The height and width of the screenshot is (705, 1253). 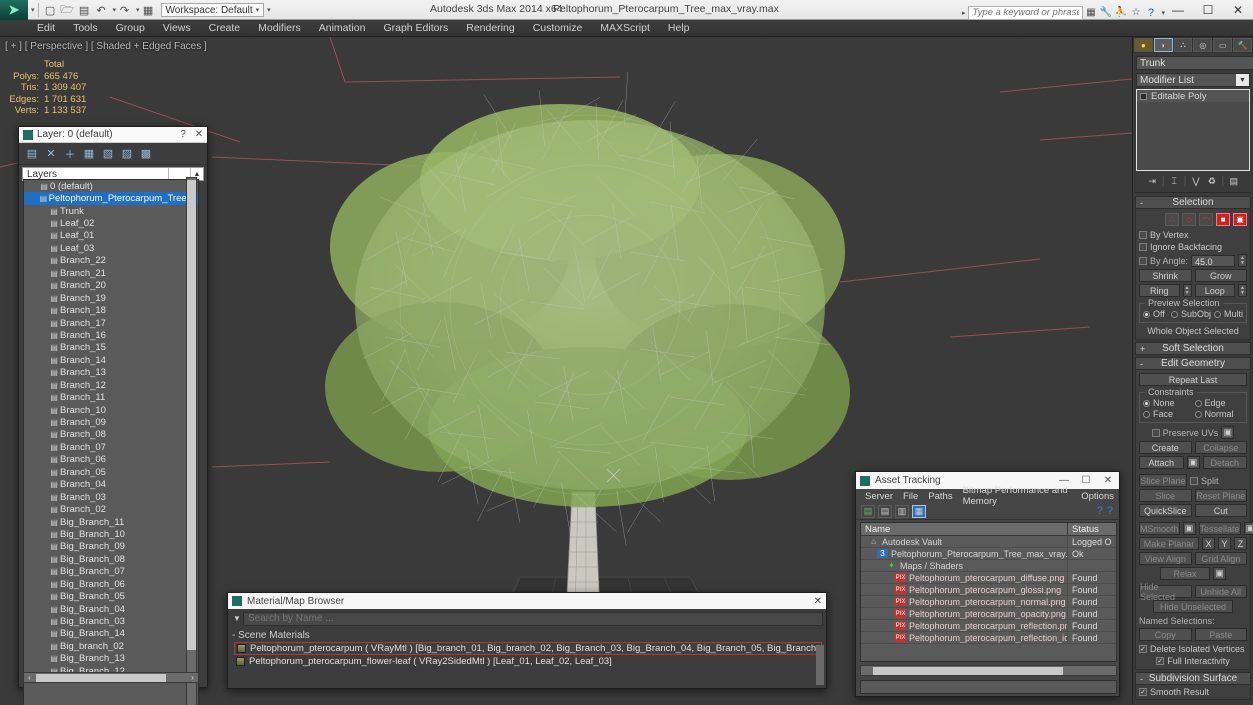 I want to click on element-icon: ▣, so click(x=1240, y=219).